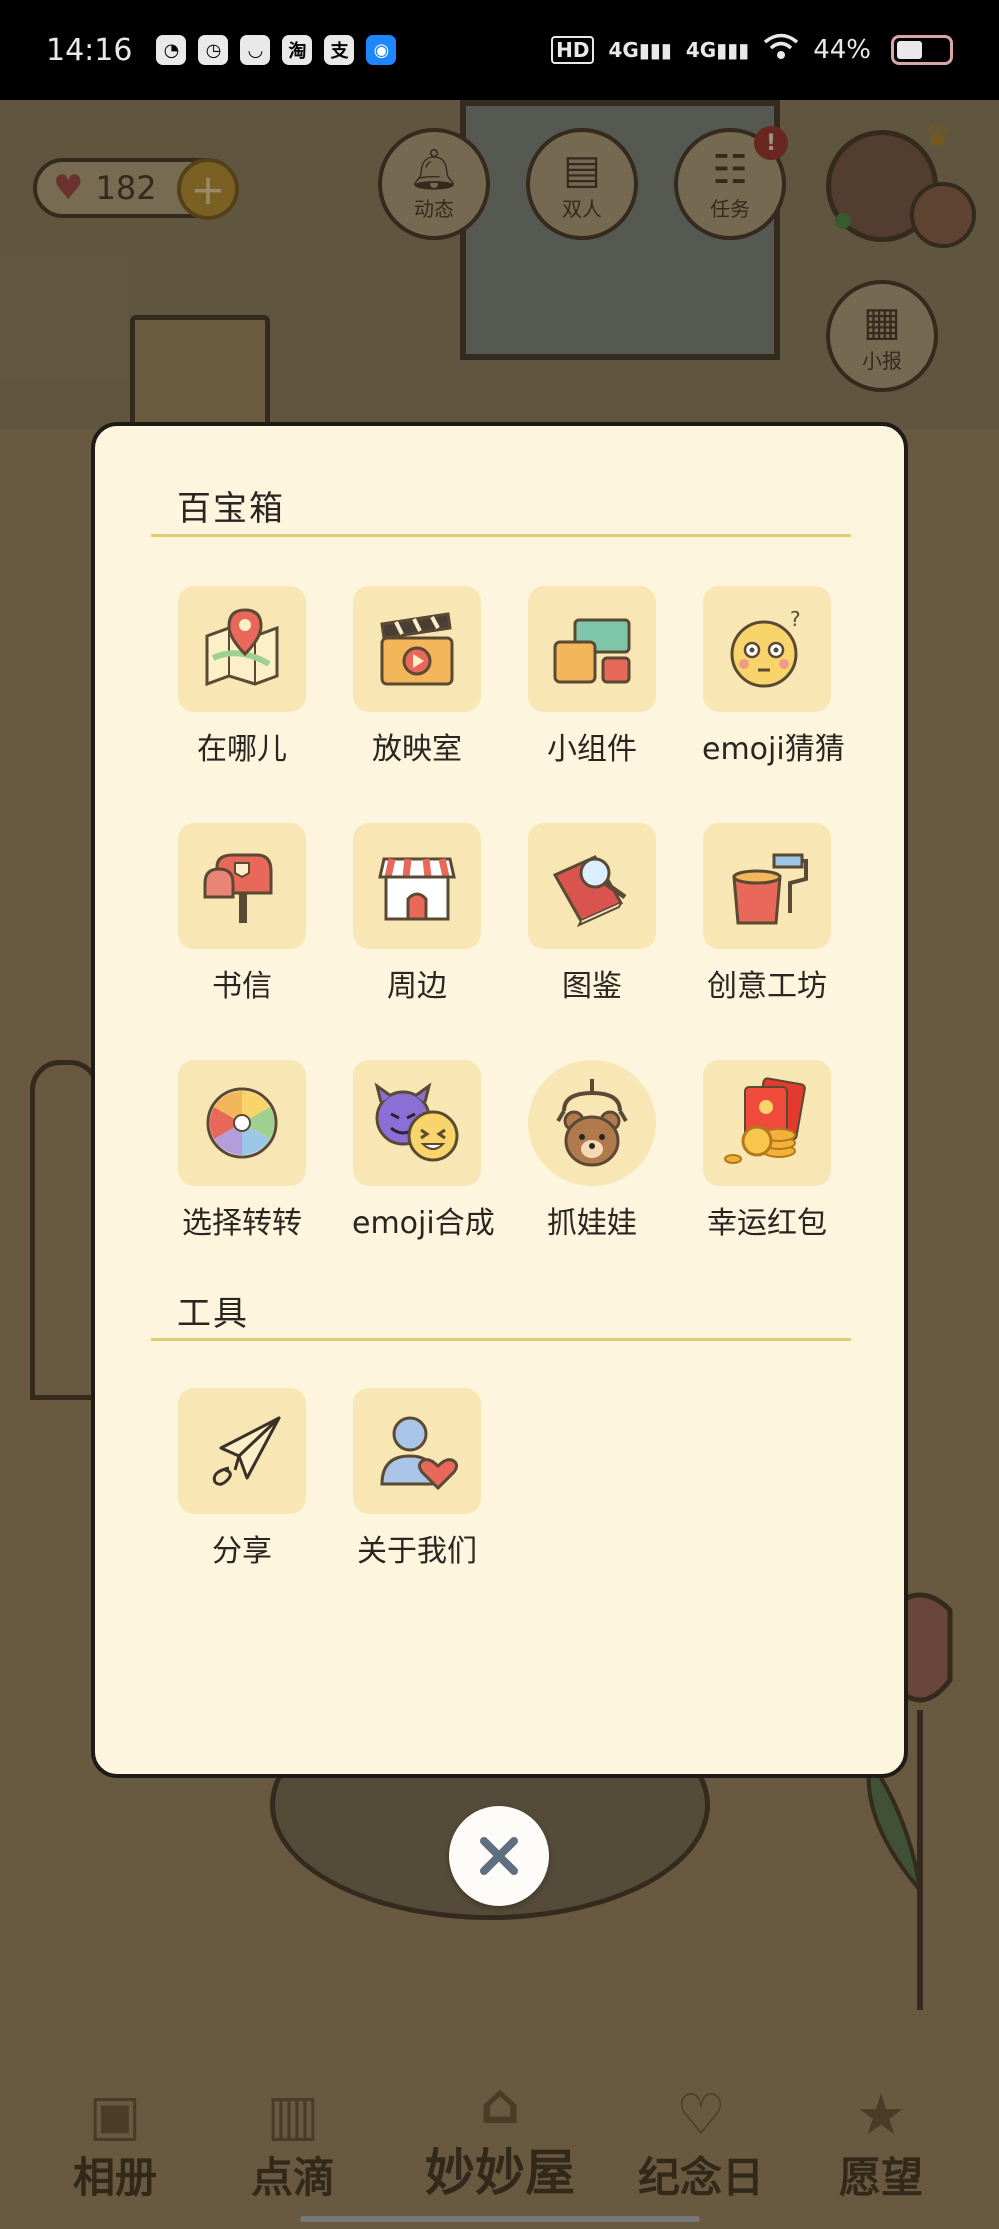 The image size is (999, 2229). What do you see at coordinates (242, 986) in the screenshot?
I see `item-letter-label: 书信` at bounding box center [242, 986].